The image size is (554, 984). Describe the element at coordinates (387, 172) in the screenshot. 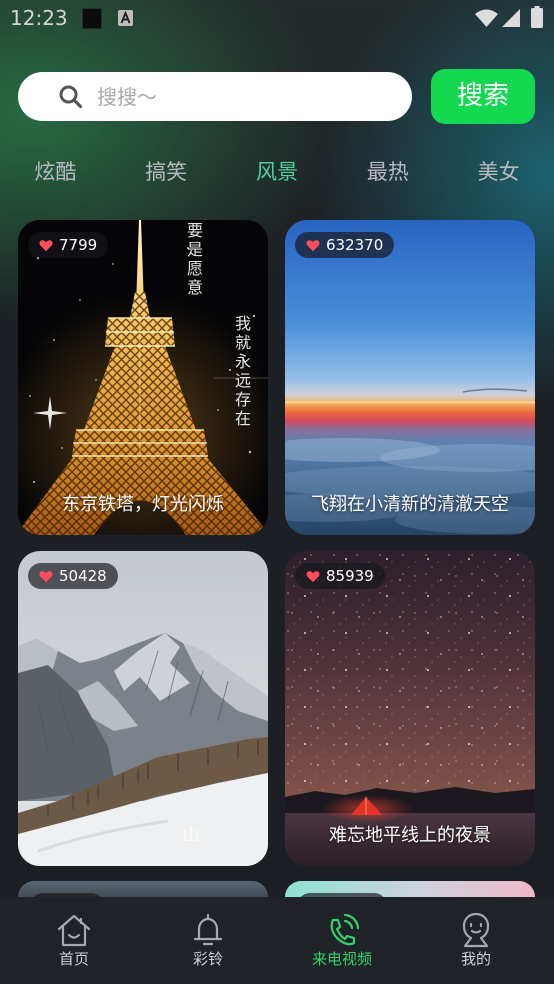

I see `tab-hottest: 最热` at that location.